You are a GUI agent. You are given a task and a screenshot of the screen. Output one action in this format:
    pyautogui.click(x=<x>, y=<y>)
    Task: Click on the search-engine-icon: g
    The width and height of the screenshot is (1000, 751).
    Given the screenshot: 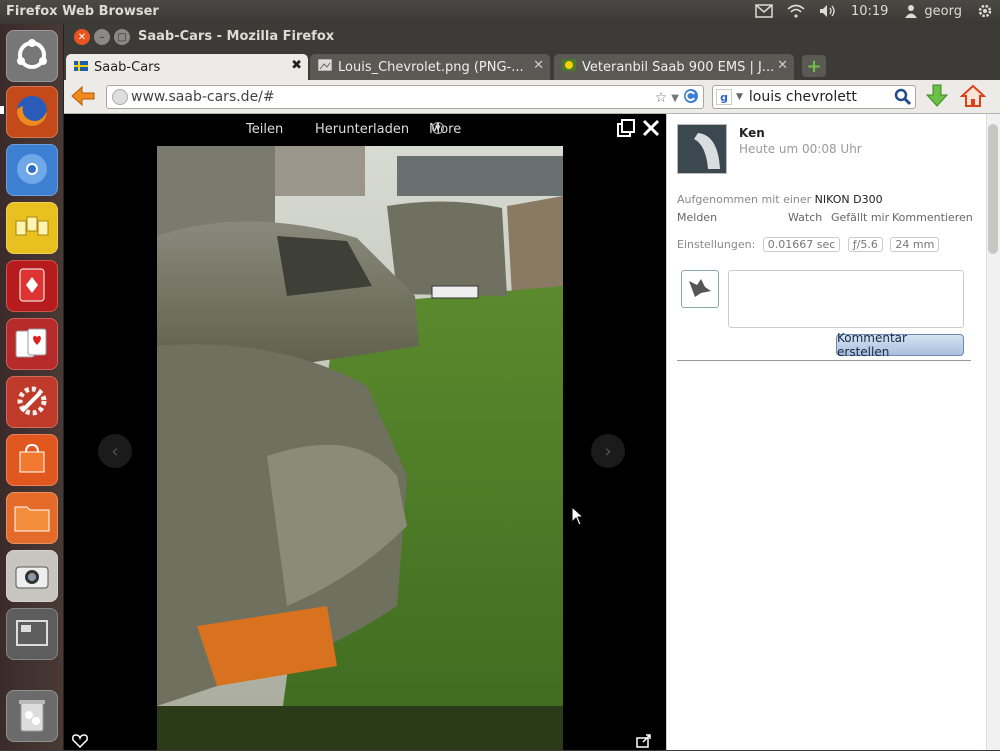 What is the action you would take?
    pyautogui.click(x=724, y=97)
    